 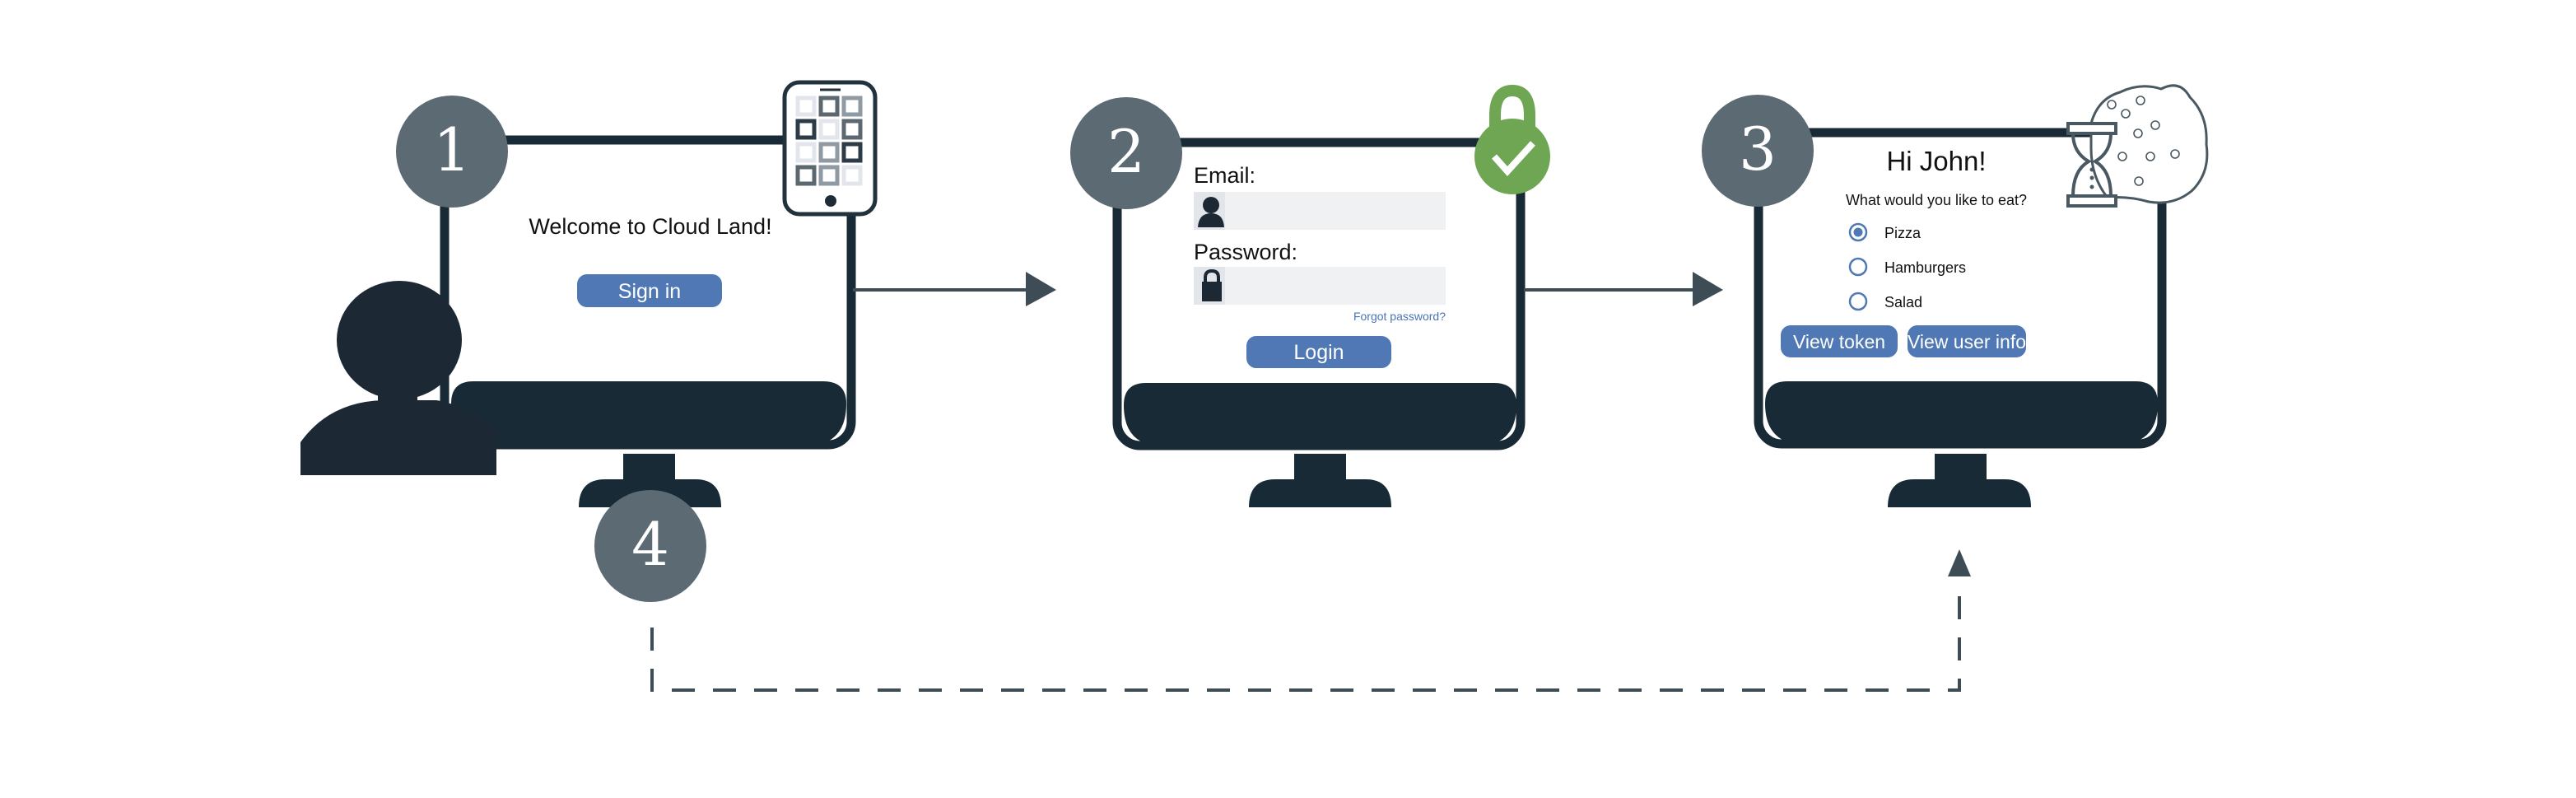 What do you see at coordinates (1224, 175) in the screenshot?
I see `email-label: Email:` at bounding box center [1224, 175].